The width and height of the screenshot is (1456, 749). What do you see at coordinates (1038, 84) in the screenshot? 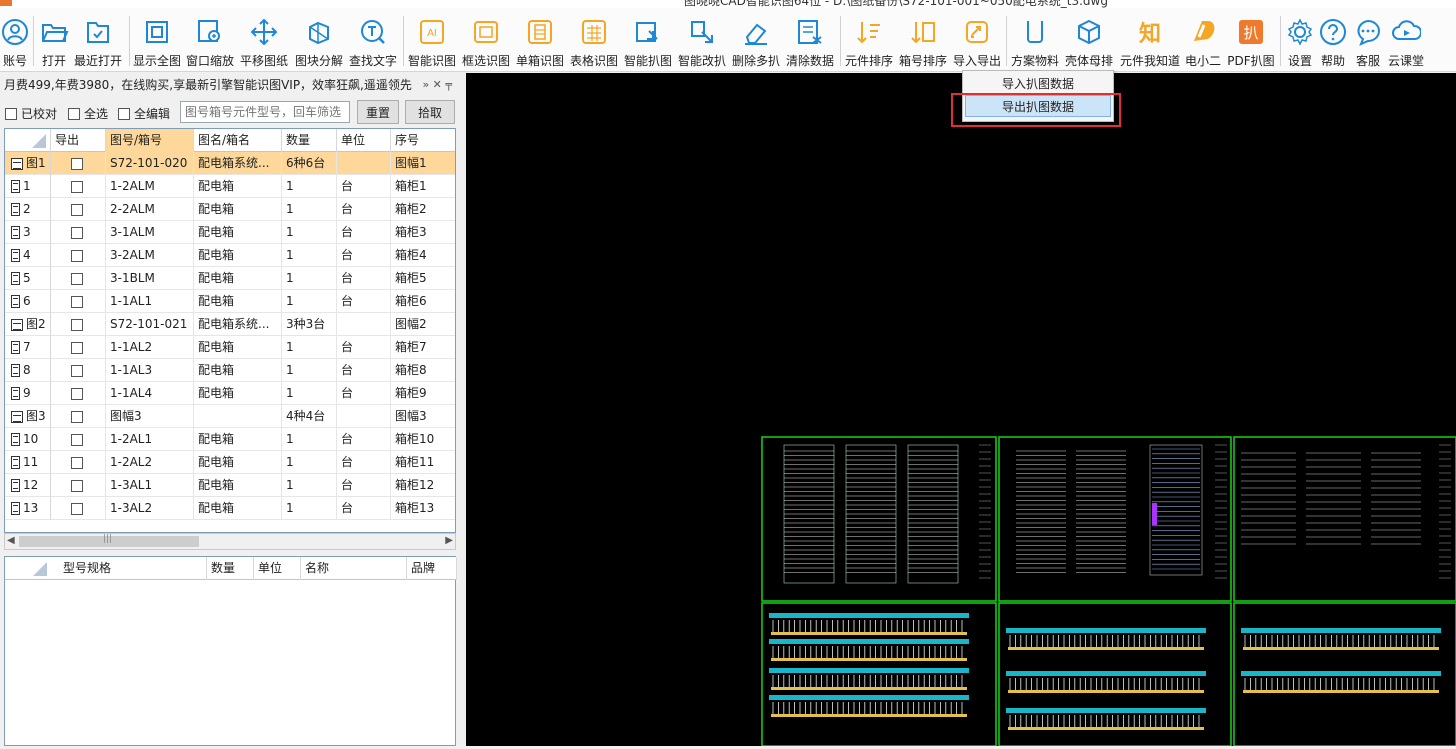
I see `menu-import-extract-data: 导入扒图数据` at bounding box center [1038, 84].